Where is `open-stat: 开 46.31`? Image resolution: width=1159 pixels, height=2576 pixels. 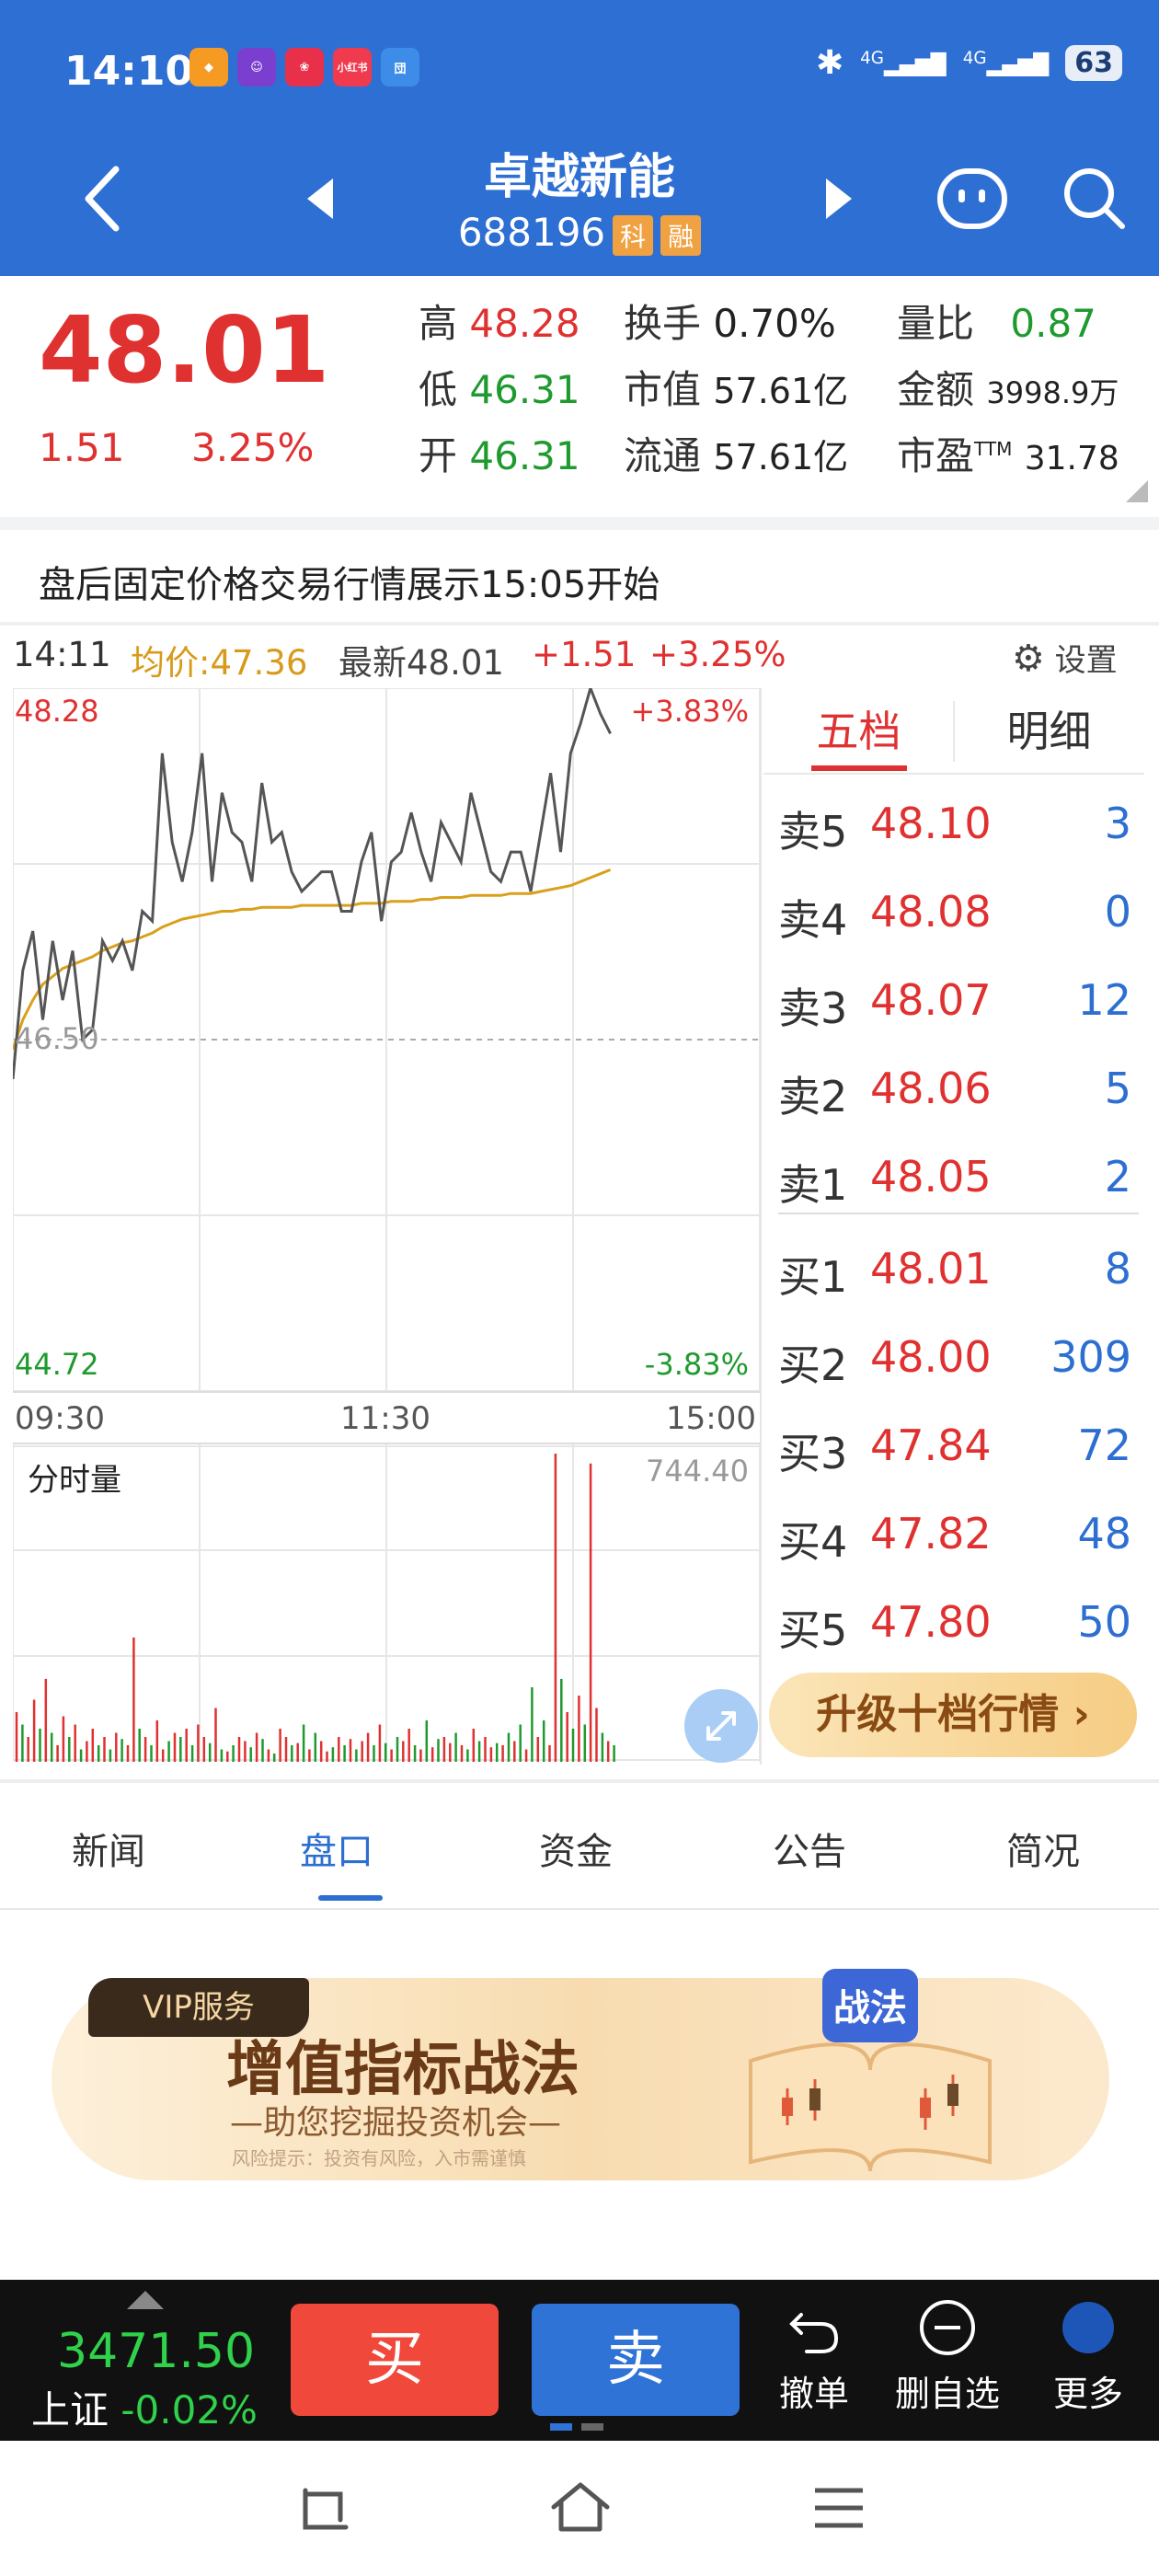
open-stat: 开 46.31 is located at coordinates (499, 455).